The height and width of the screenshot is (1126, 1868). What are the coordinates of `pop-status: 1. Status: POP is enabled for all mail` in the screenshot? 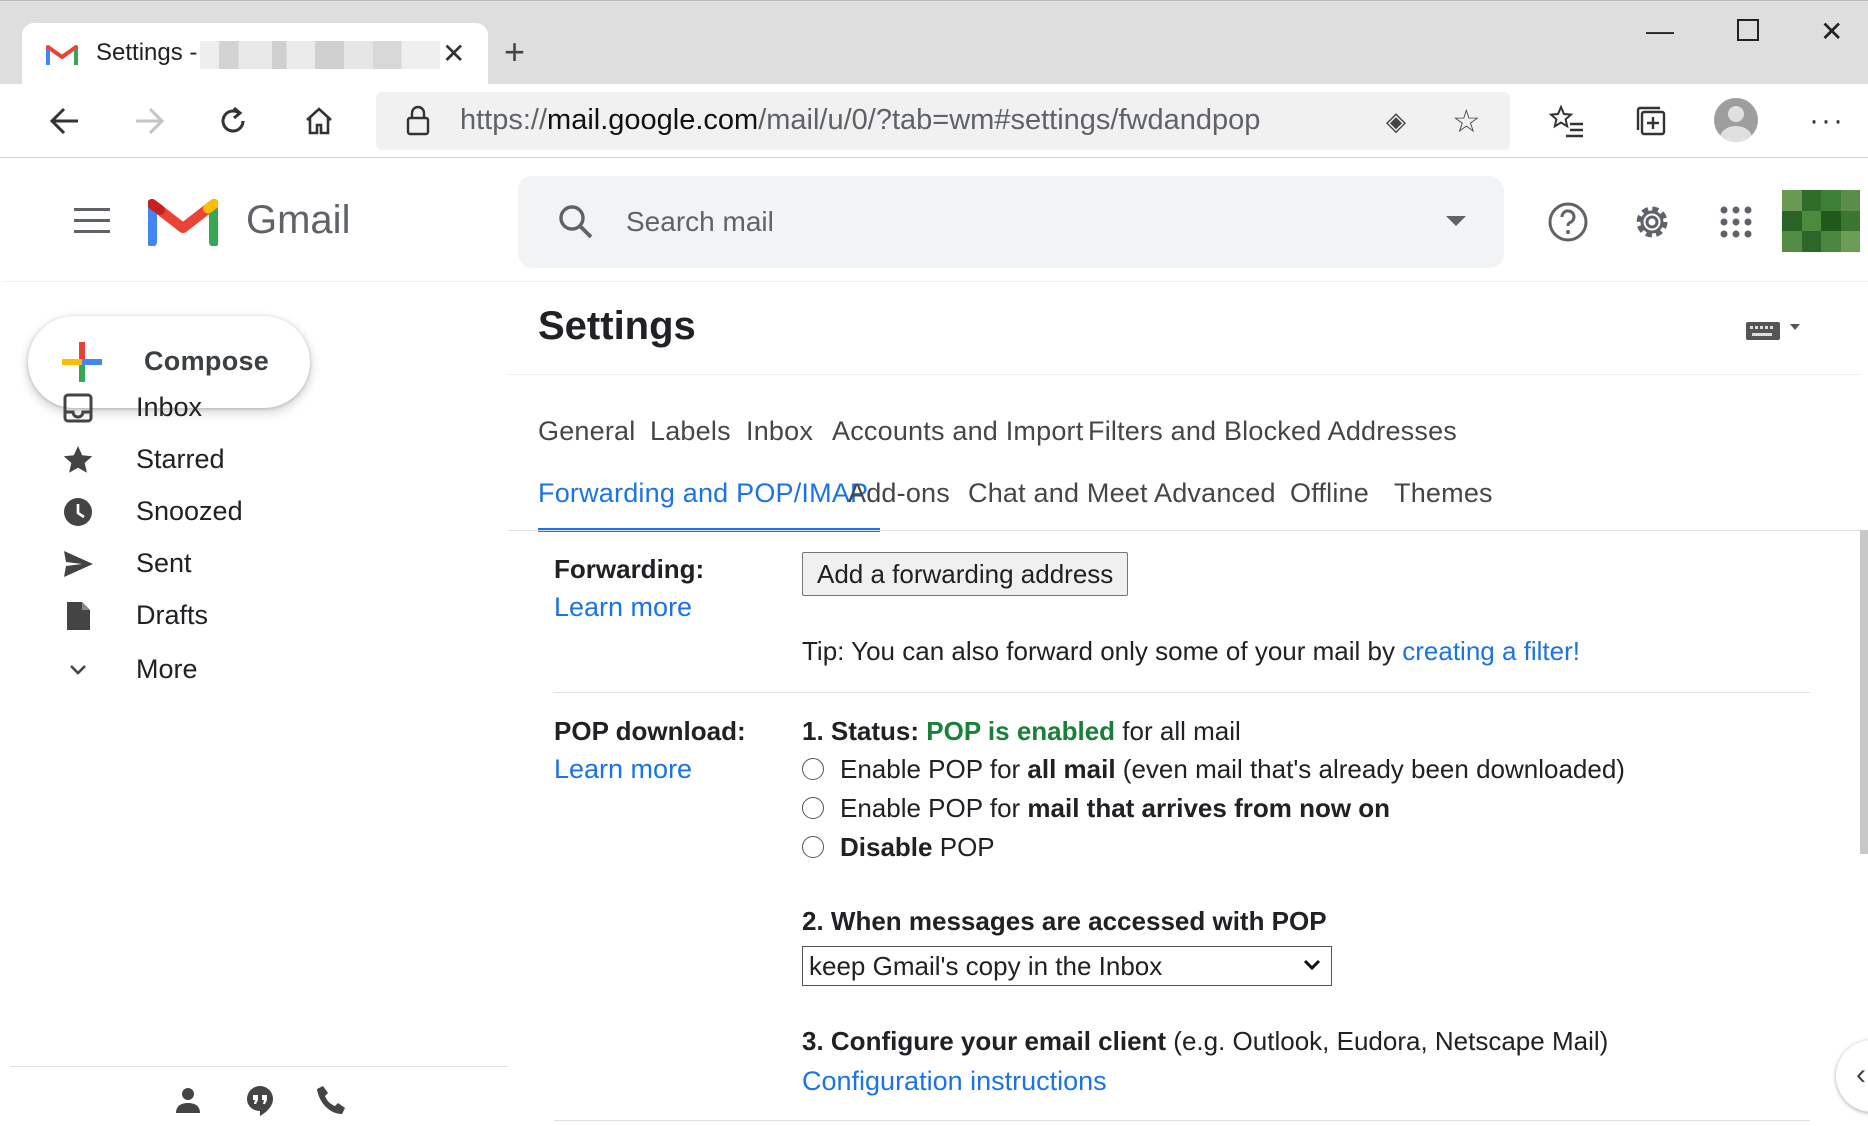 It's located at (1021, 731).